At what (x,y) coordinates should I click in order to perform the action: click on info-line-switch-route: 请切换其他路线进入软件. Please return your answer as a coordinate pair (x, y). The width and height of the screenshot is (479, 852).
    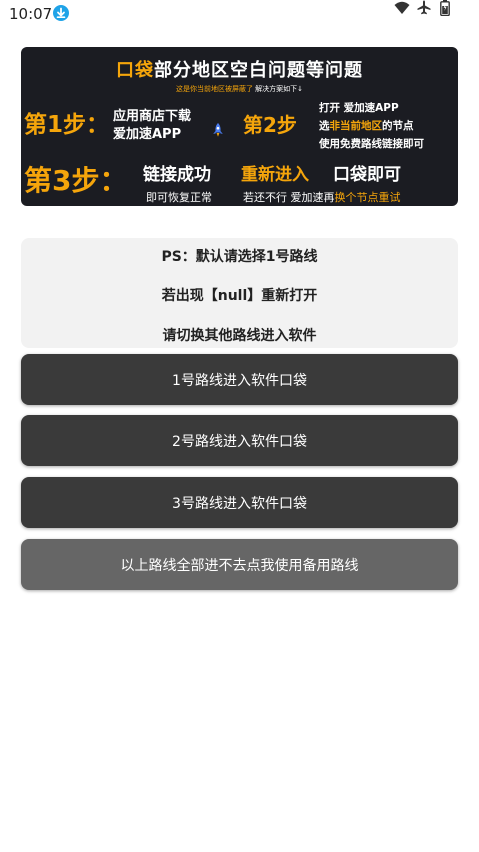
    Looking at the image, I should click on (239, 336).